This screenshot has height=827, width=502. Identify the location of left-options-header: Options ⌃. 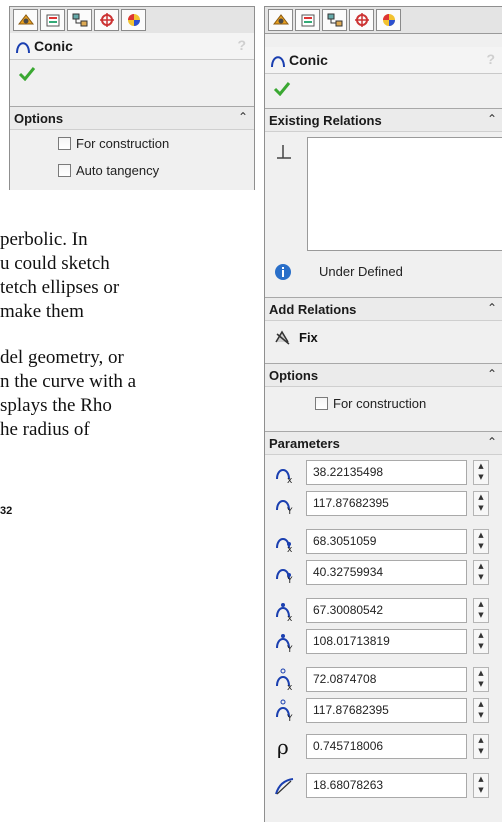
(132, 118).